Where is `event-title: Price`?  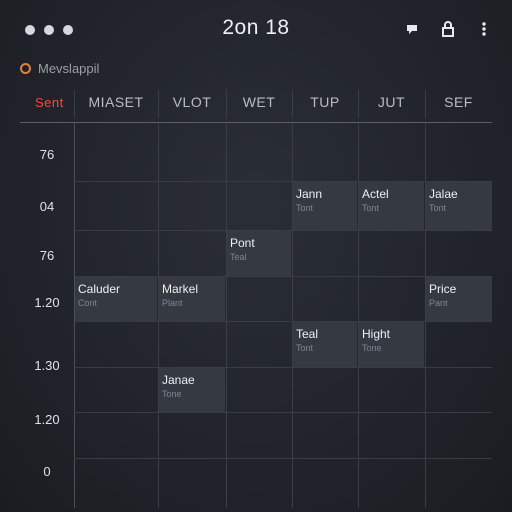
event-title: Price is located at coordinates (443, 289).